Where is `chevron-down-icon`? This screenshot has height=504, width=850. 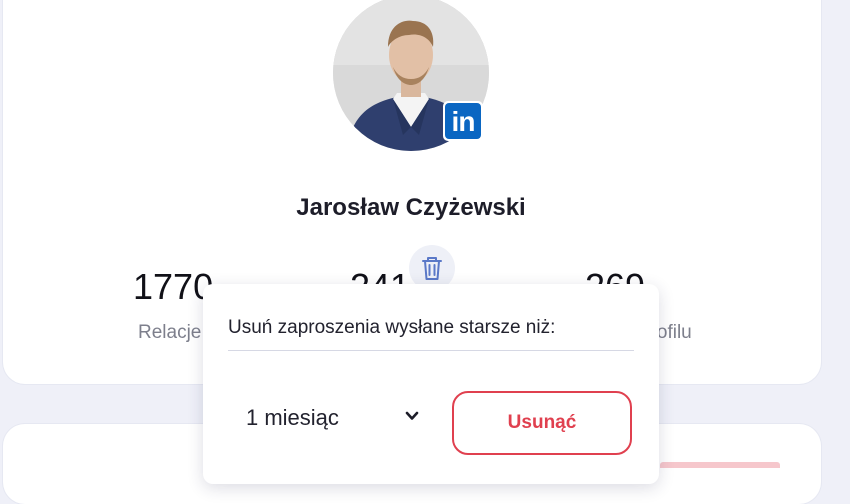 chevron-down-icon is located at coordinates (412, 415).